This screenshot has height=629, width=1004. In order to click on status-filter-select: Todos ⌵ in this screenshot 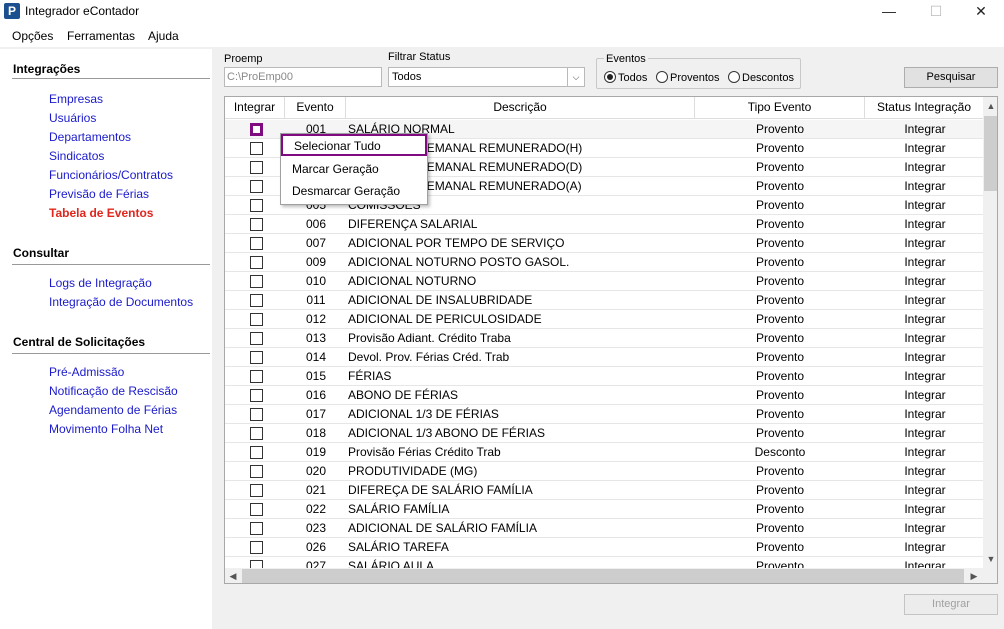, I will do `click(486, 77)`.